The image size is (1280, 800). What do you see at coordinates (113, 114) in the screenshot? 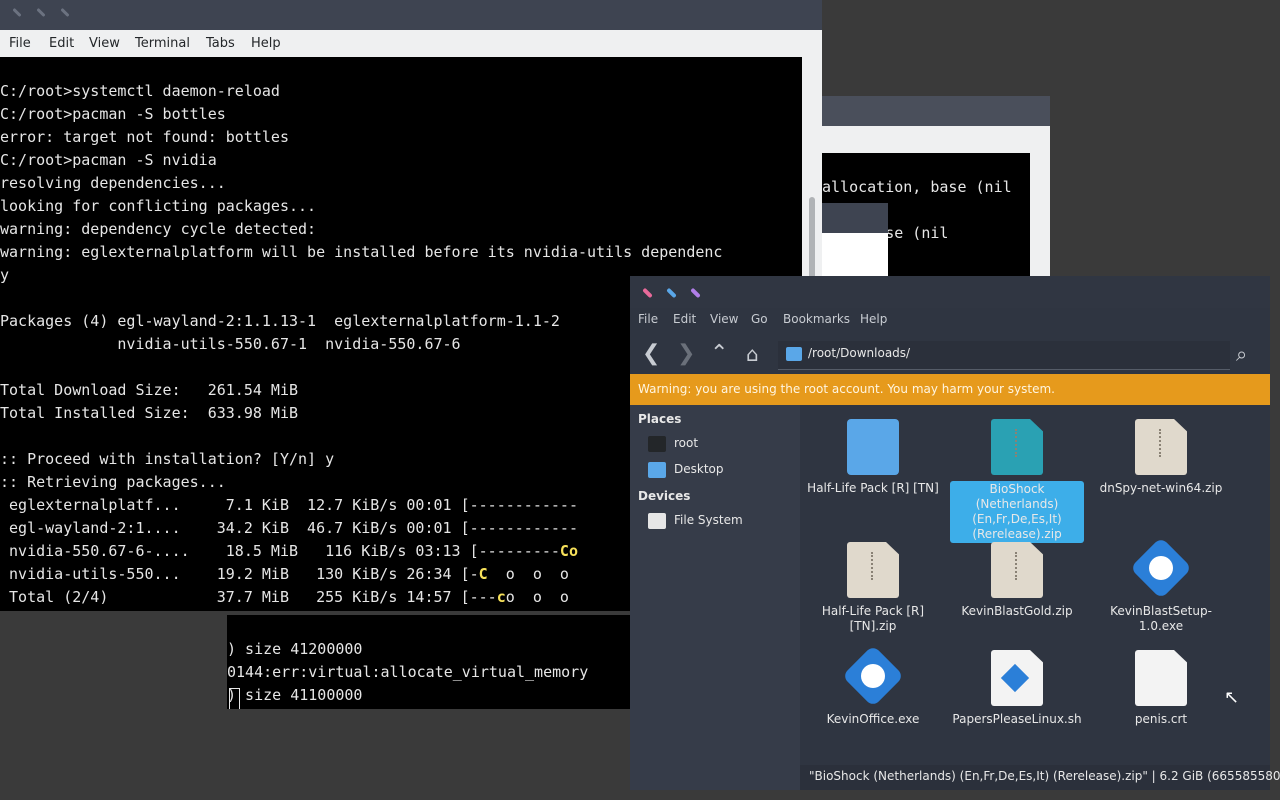
I see `terminal-line: C:/root>pacman -S bottles` at bounding box center [113, 114].